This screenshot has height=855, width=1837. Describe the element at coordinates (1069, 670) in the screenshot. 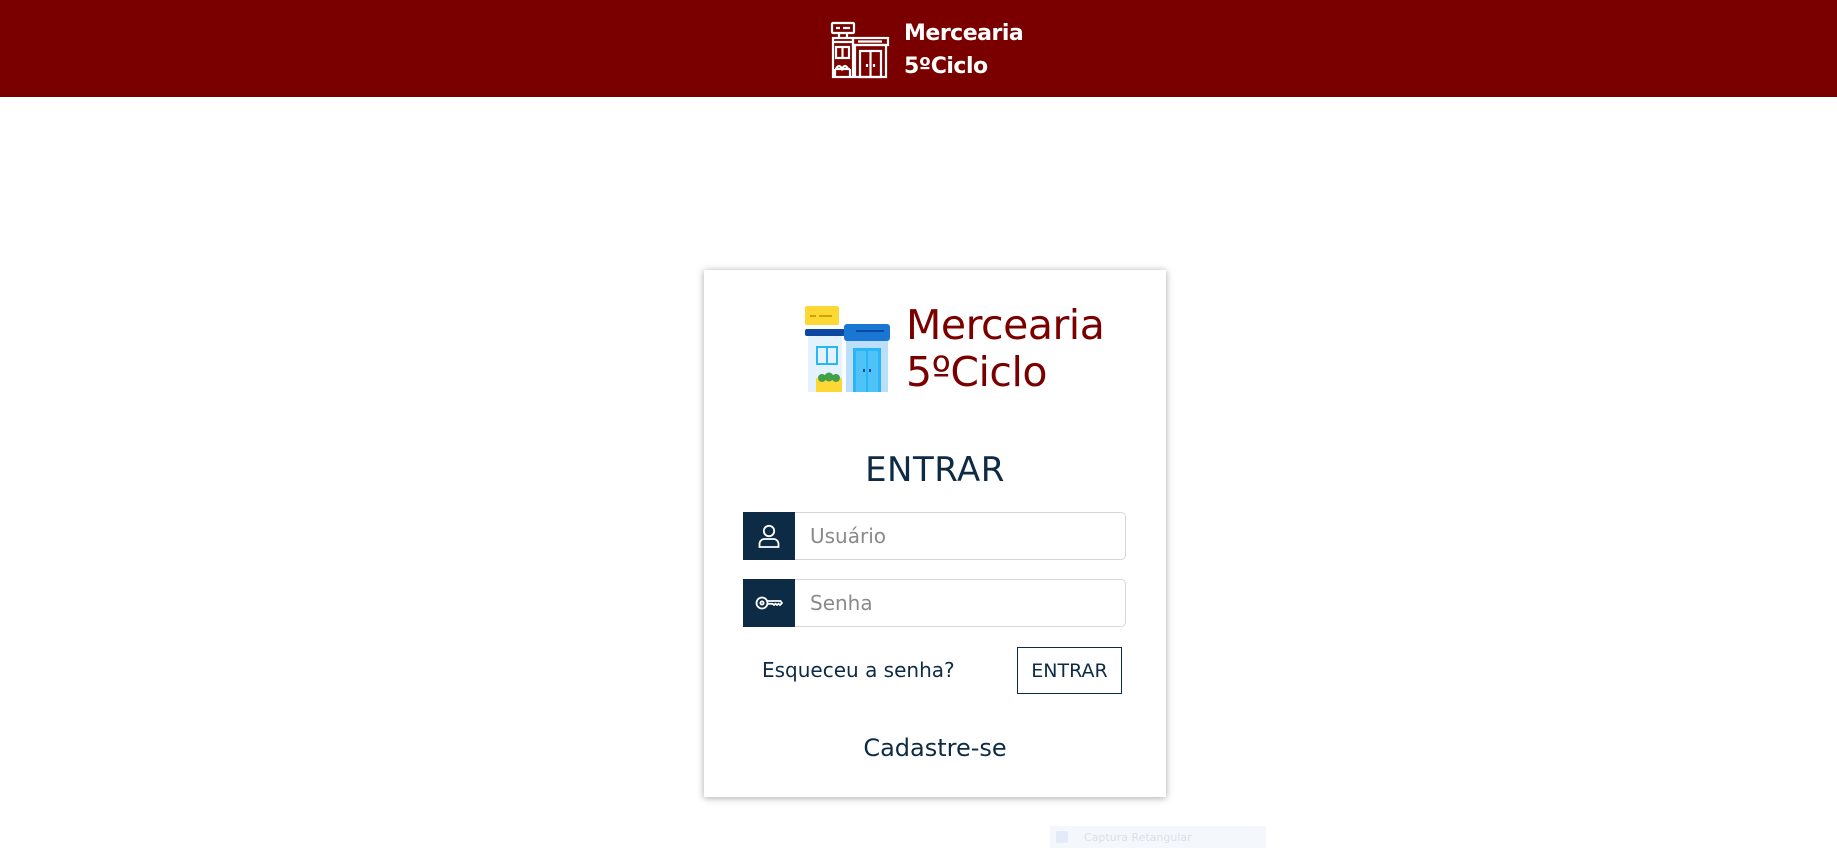

I see `login-submit-button: ENTRAR` at that location.